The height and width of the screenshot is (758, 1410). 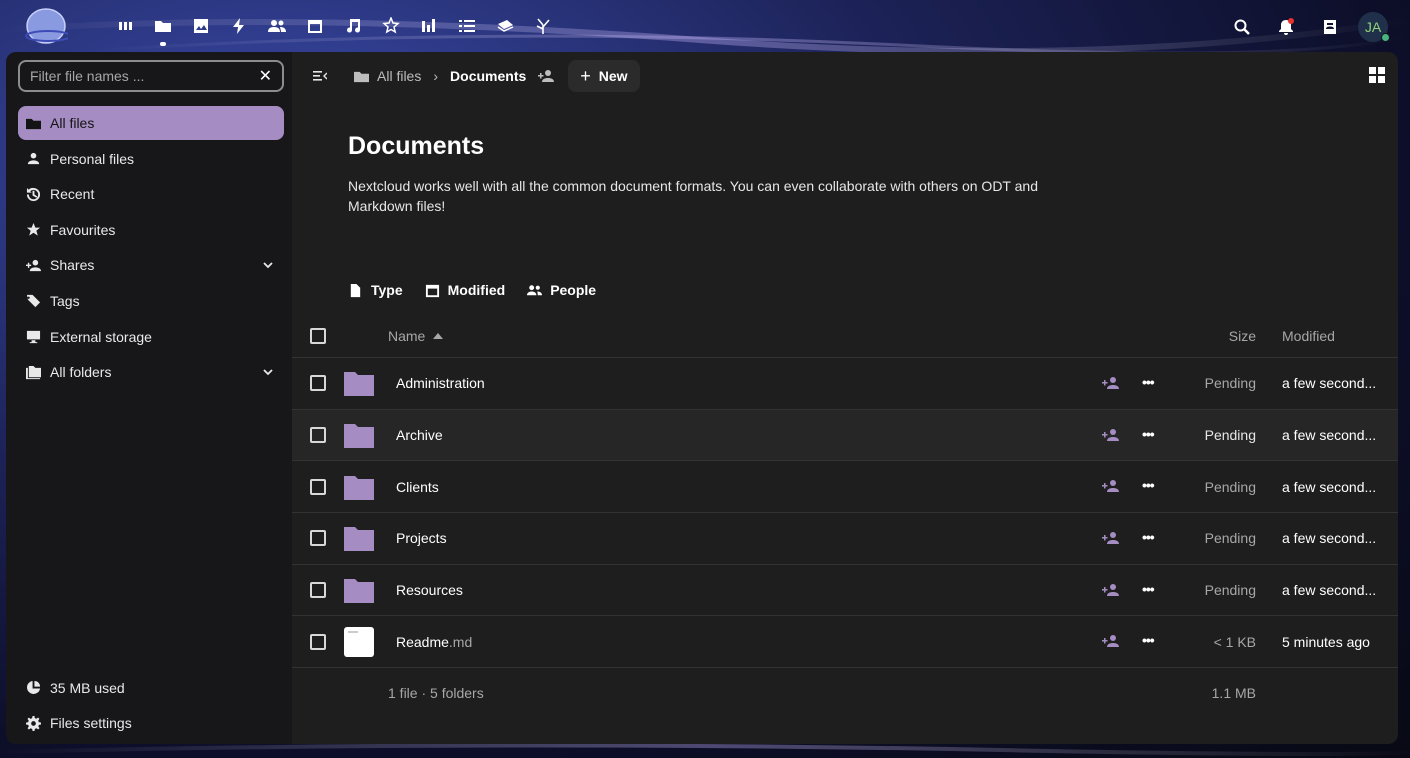 I want to click on share-folder-icon, so click(x=546, y=76).